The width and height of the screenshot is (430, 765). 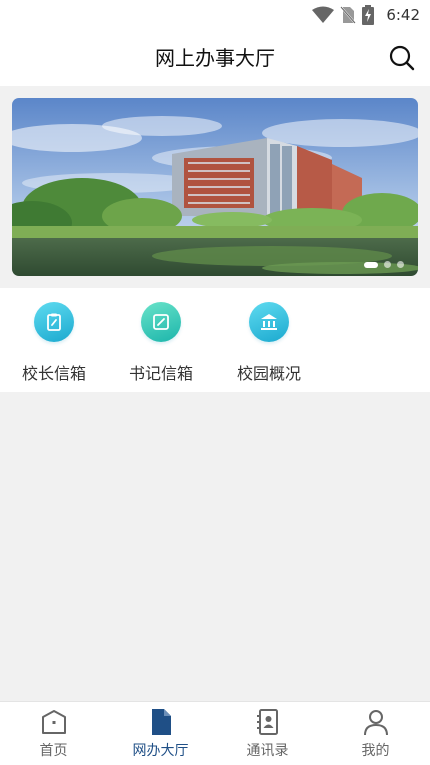 I want to click on quick-entry-campus-overview: 校园概况, so click(x=269, y=343).